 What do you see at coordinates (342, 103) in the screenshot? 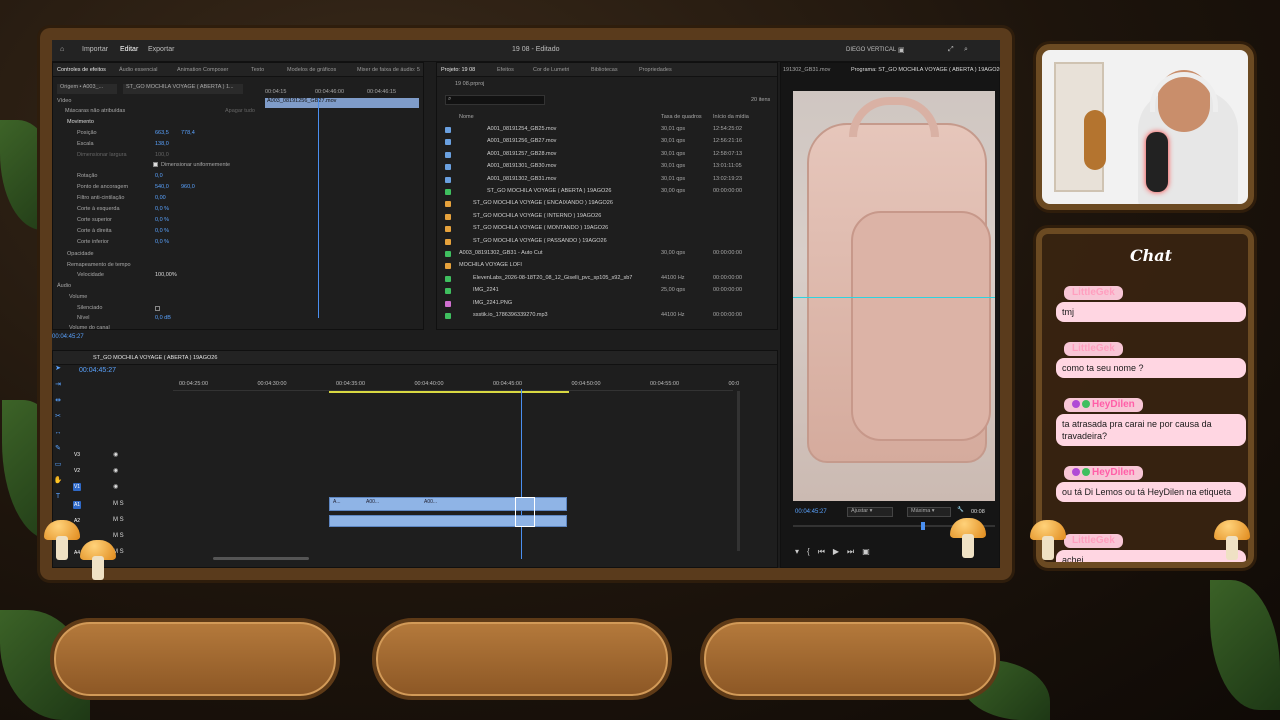
I see `mini-clip-bar: A003_08191256_GB27.mov` at bounding box center [342, 103].